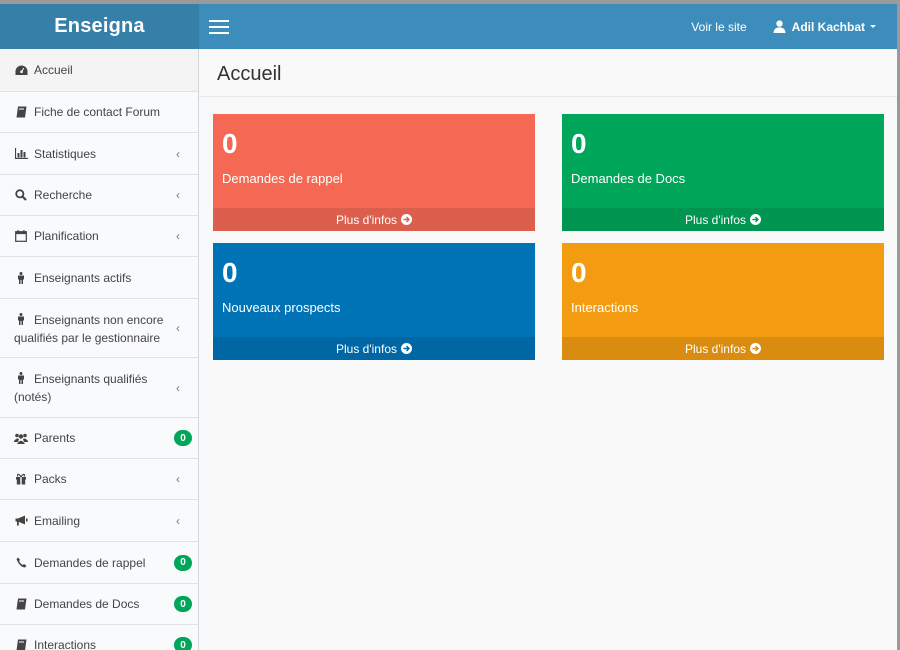  I want to click on box-label: Nouveaux prospects, so click(281, 307).